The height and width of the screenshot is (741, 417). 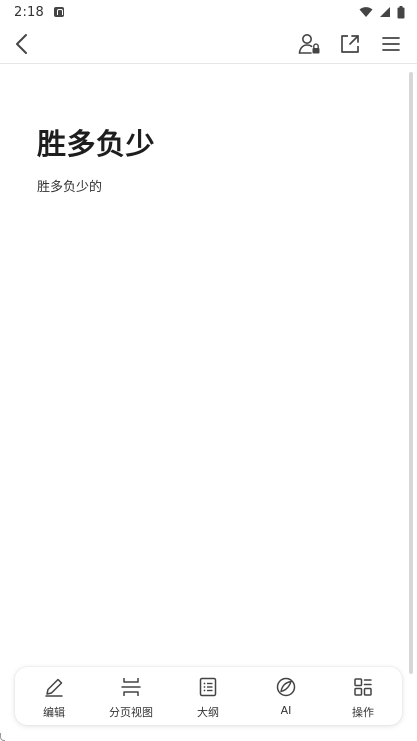 I want to click on share-permission-icon, so click(x=309, y=44).